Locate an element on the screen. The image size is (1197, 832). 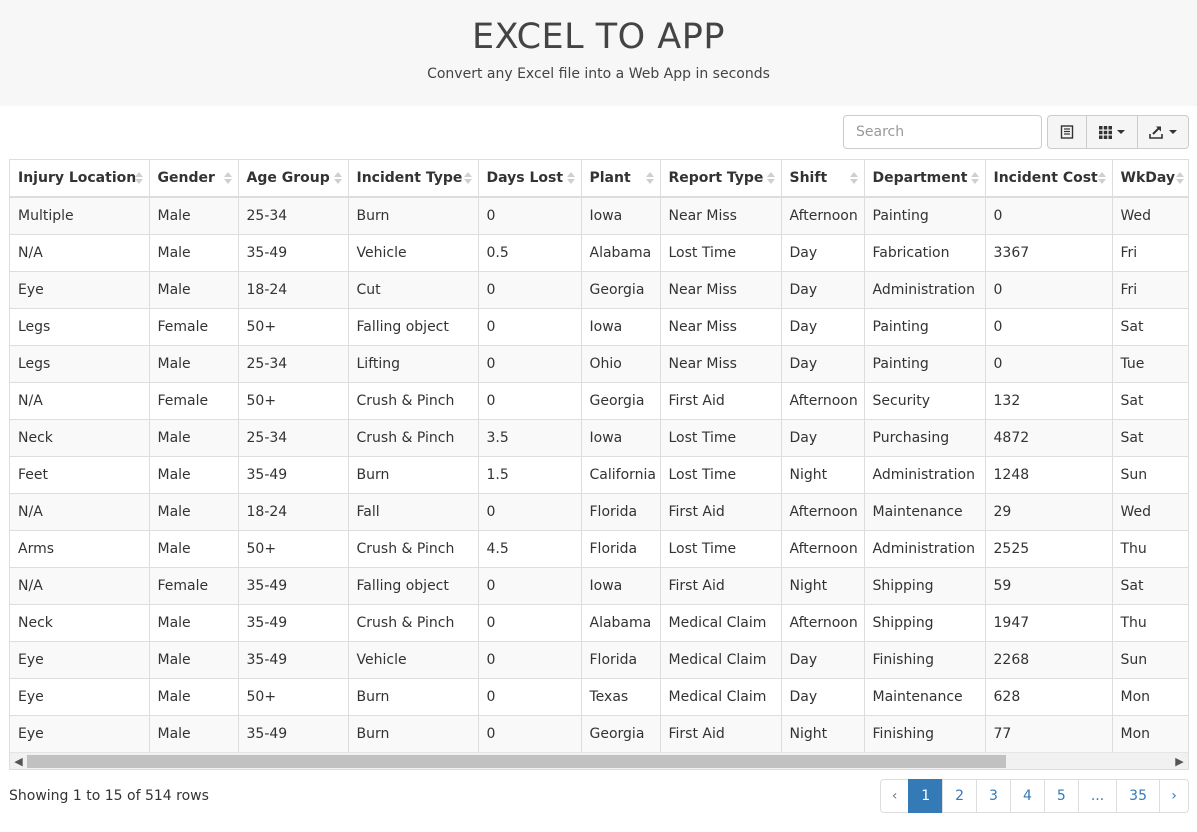
table-cell: Thu is located at coordinates (1150, 622).